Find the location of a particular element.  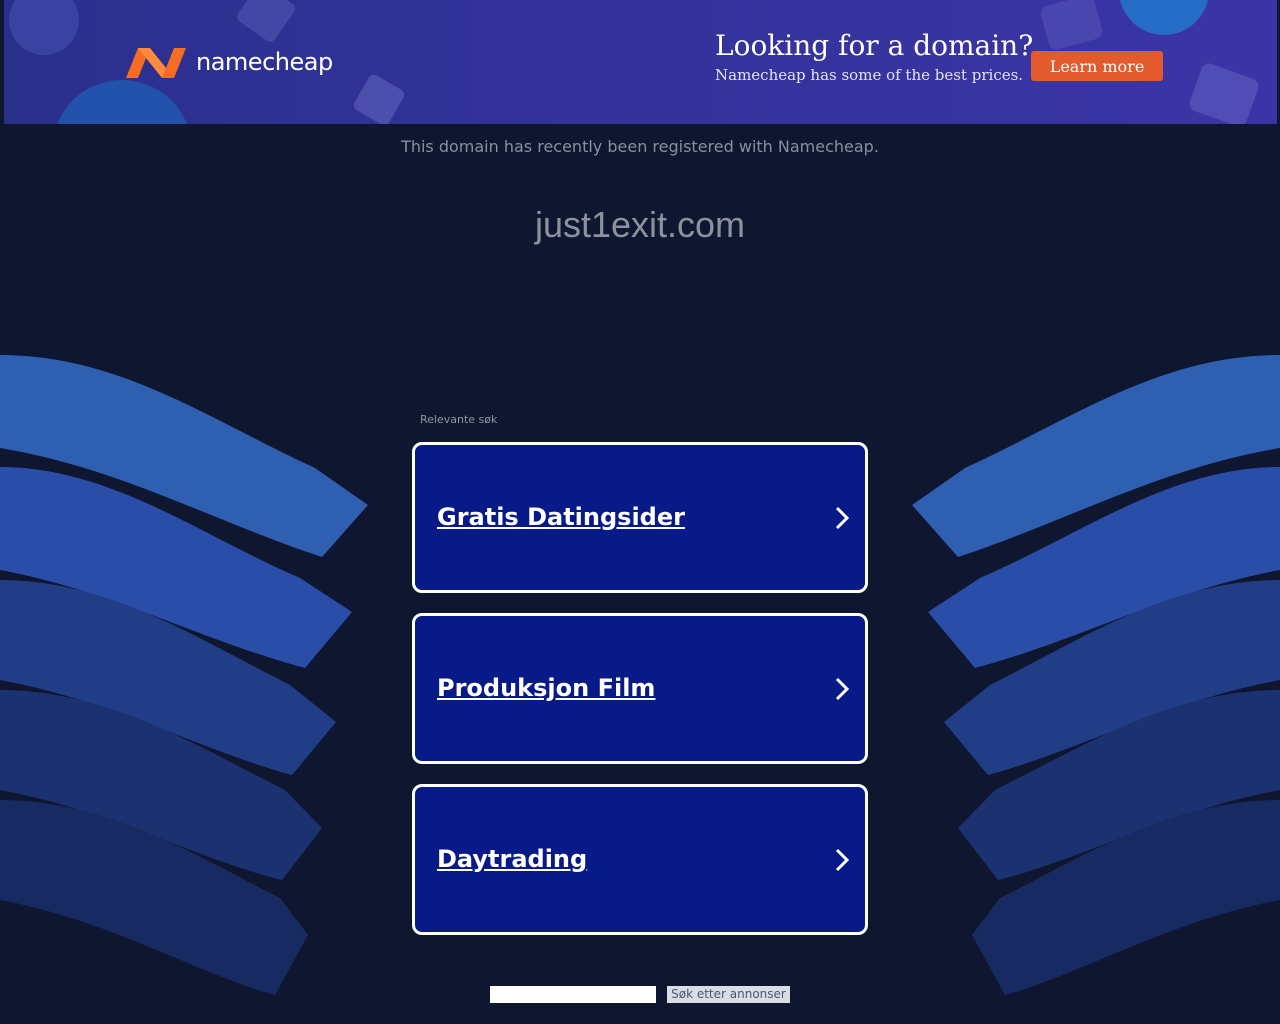

related-search-link: Produksjon Film is located at coordinates (640, 688).